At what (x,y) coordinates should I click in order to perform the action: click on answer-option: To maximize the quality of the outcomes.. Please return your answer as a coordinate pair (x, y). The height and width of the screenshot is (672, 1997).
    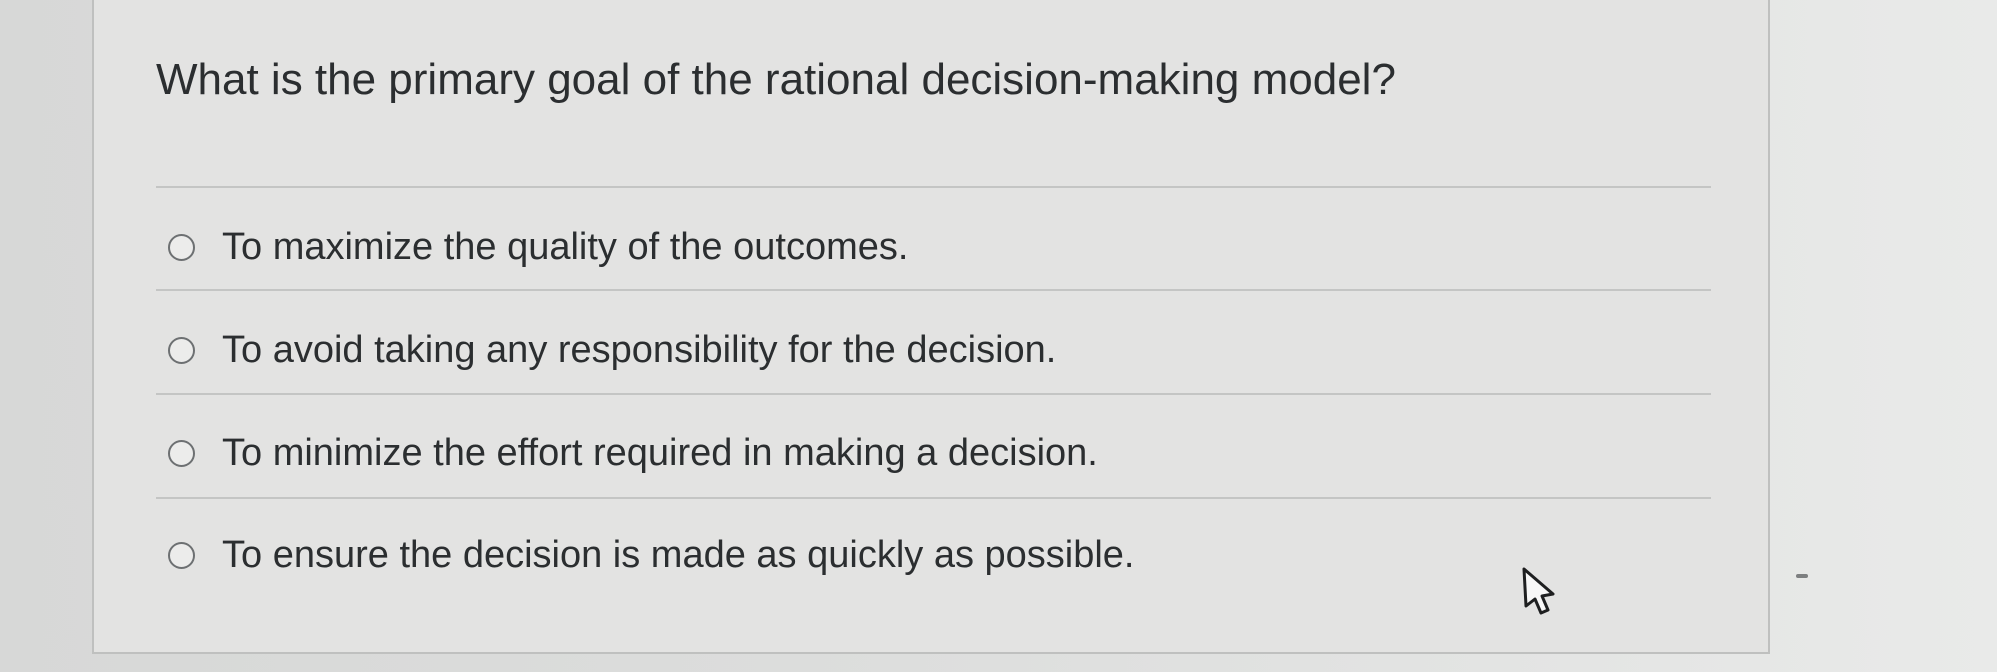
    Looking at the image, I should click on (908, 247).